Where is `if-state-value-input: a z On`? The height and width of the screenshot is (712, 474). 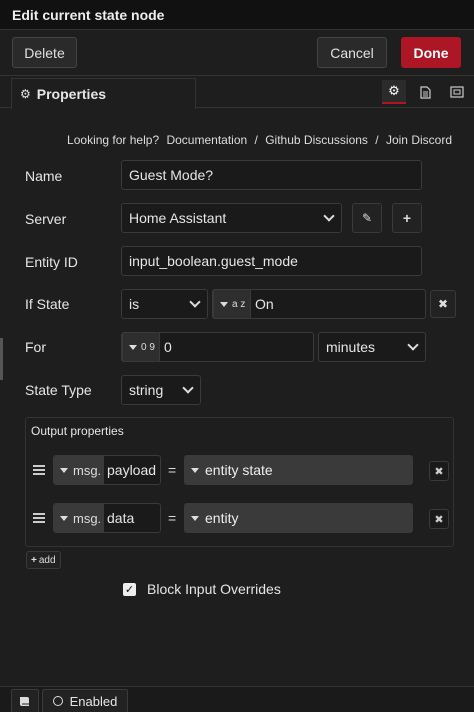 if-state-value-input: a z On is located at coordinates (319, 304).